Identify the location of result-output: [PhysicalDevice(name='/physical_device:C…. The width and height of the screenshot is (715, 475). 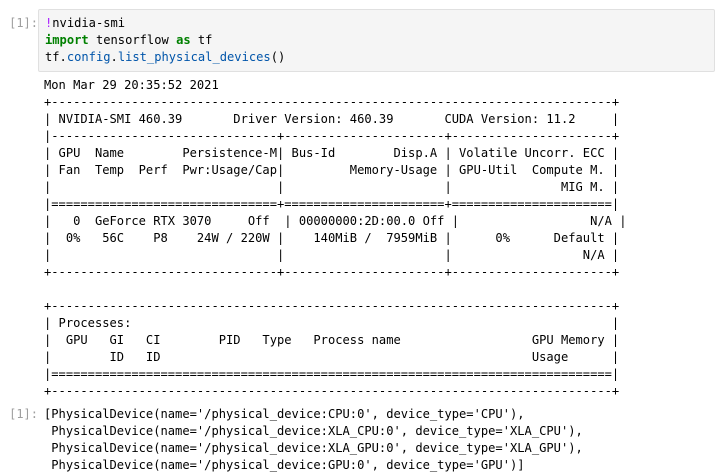
(313, 439).